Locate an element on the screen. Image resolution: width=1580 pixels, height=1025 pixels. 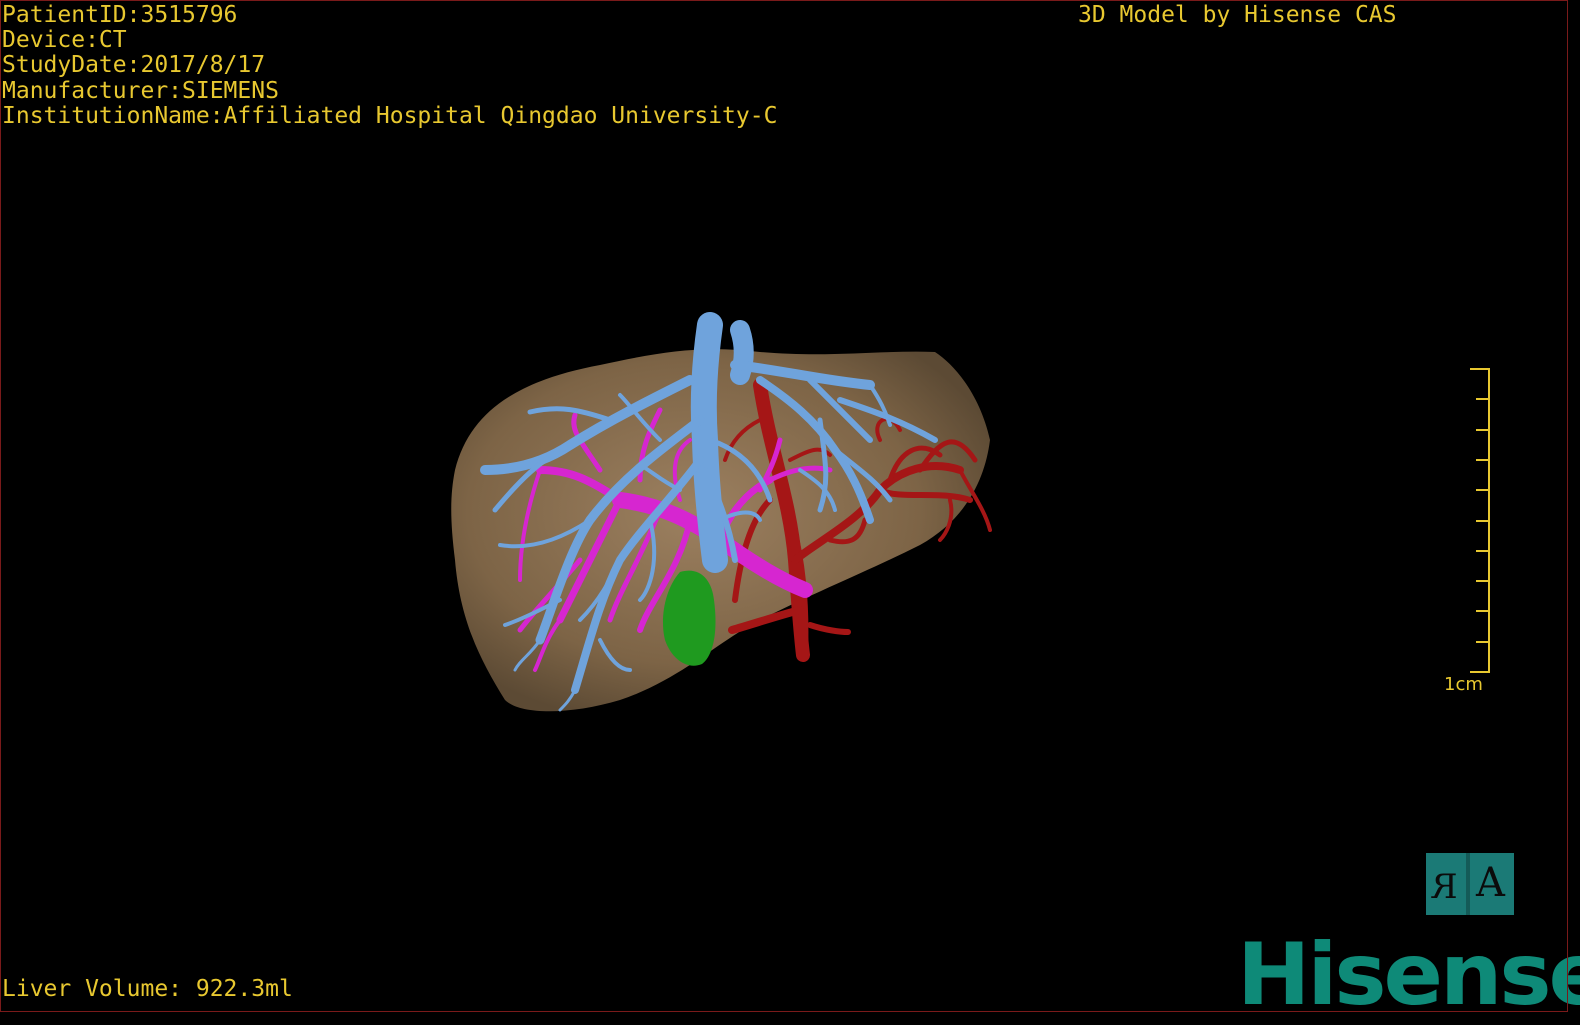
orientation-indicator: R A is located at coordinates (1470, 884).